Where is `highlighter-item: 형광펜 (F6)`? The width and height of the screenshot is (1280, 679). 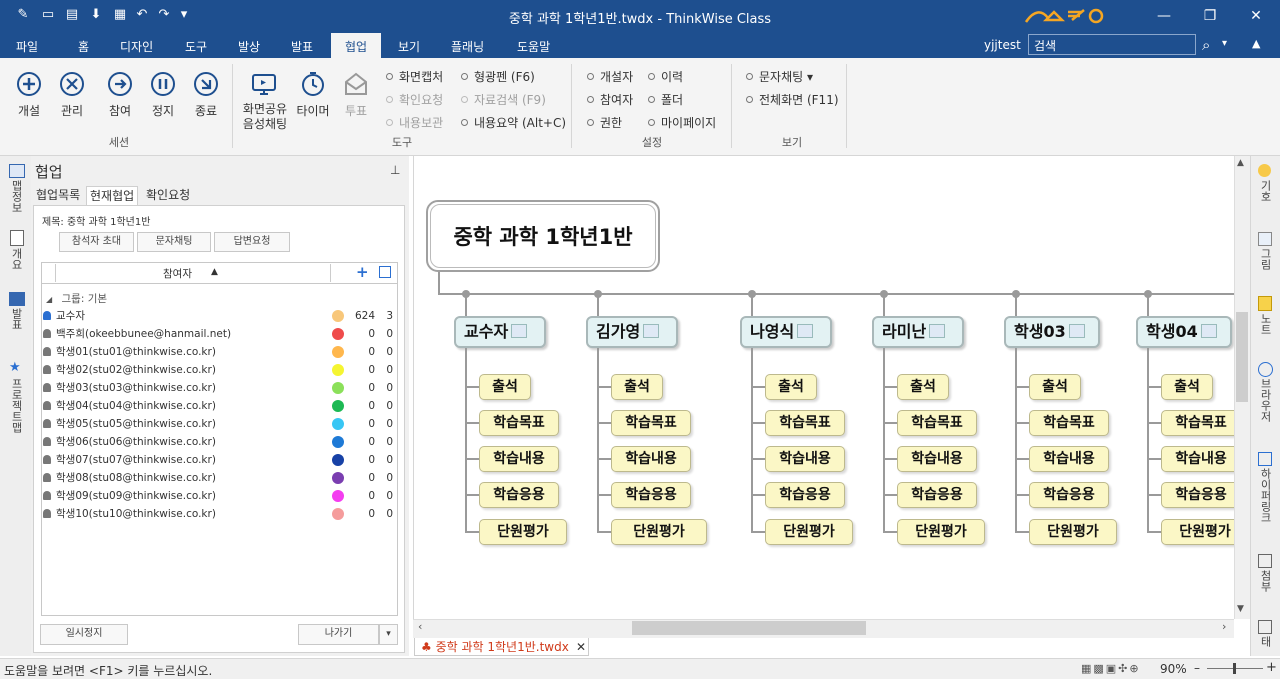
highlighter-item: 형광펜 (F6) is located at coordinates (498, 76).